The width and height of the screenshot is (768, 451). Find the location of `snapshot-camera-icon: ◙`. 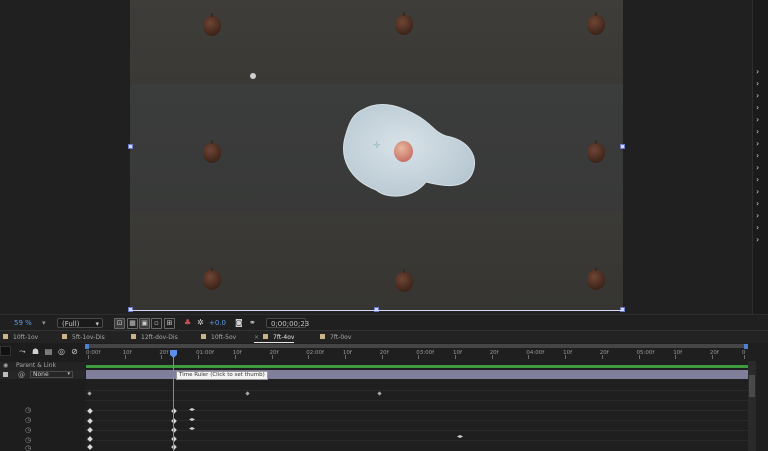

snapshot-camera-icon: ◙ is located at coordinates (239, 323).